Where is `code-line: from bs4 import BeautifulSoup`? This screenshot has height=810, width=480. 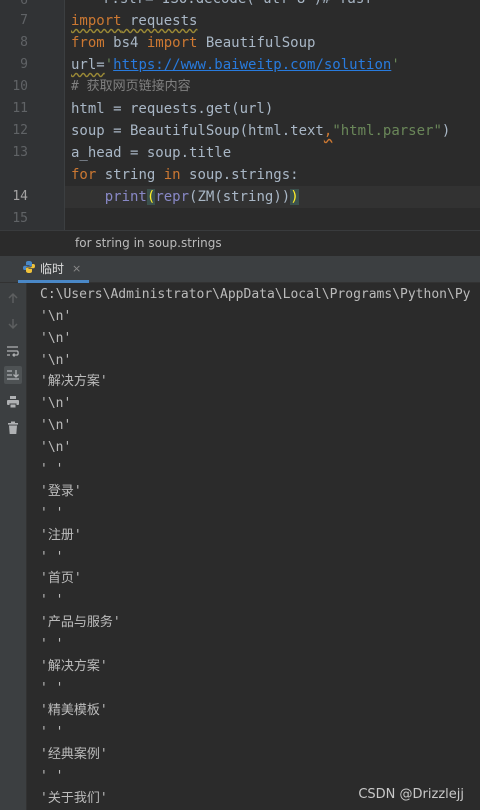 code-line: from bs4 import BeautifulSoup is located at coordinates (193, 43).